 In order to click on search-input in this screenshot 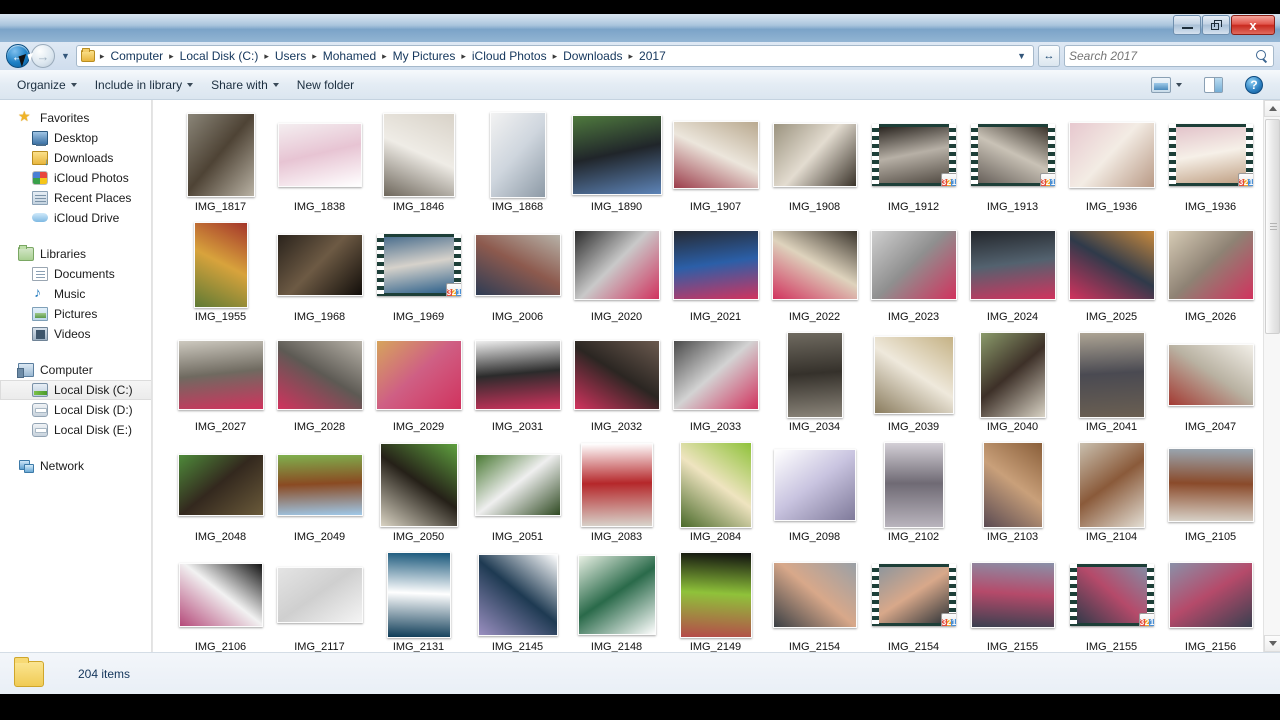, I will do `click(1162, 56)`.